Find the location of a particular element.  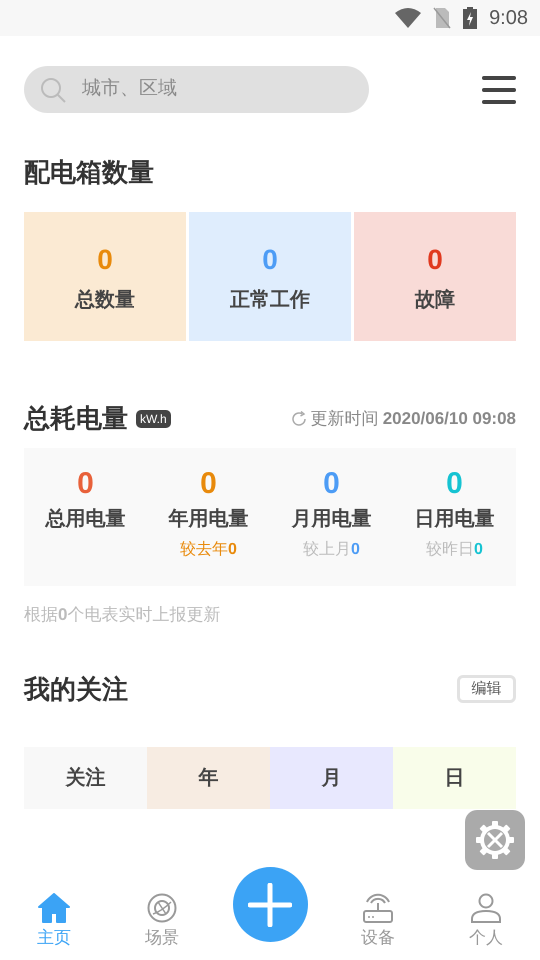

search-input: 城市、区域 is located at coordinates (202, 89).